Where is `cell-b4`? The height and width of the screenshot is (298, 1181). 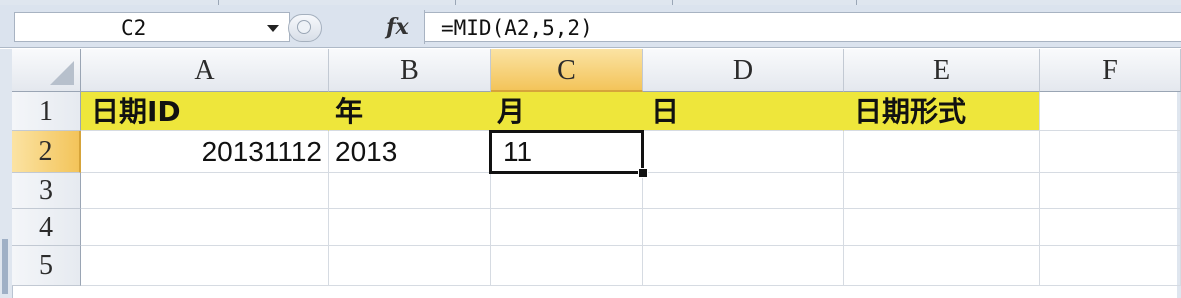
cell-b4 is located at coordinates (410, 227).